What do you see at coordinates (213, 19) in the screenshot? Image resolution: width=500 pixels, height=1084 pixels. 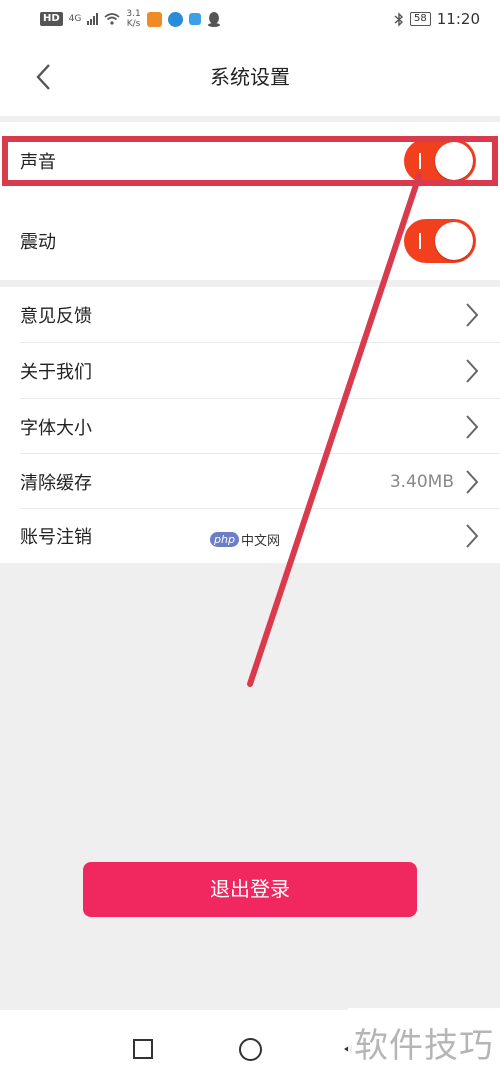 I see `qq-icon` at bounding box center [213, 19].